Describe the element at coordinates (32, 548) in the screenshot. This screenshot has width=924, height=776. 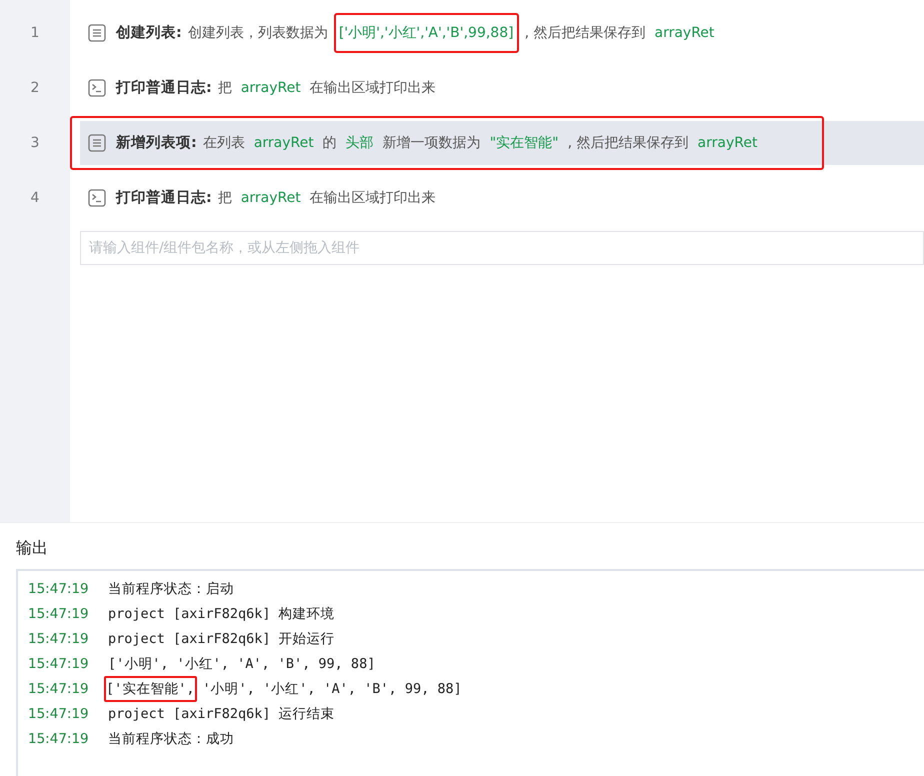
I see `section-title: 输出` at that location.